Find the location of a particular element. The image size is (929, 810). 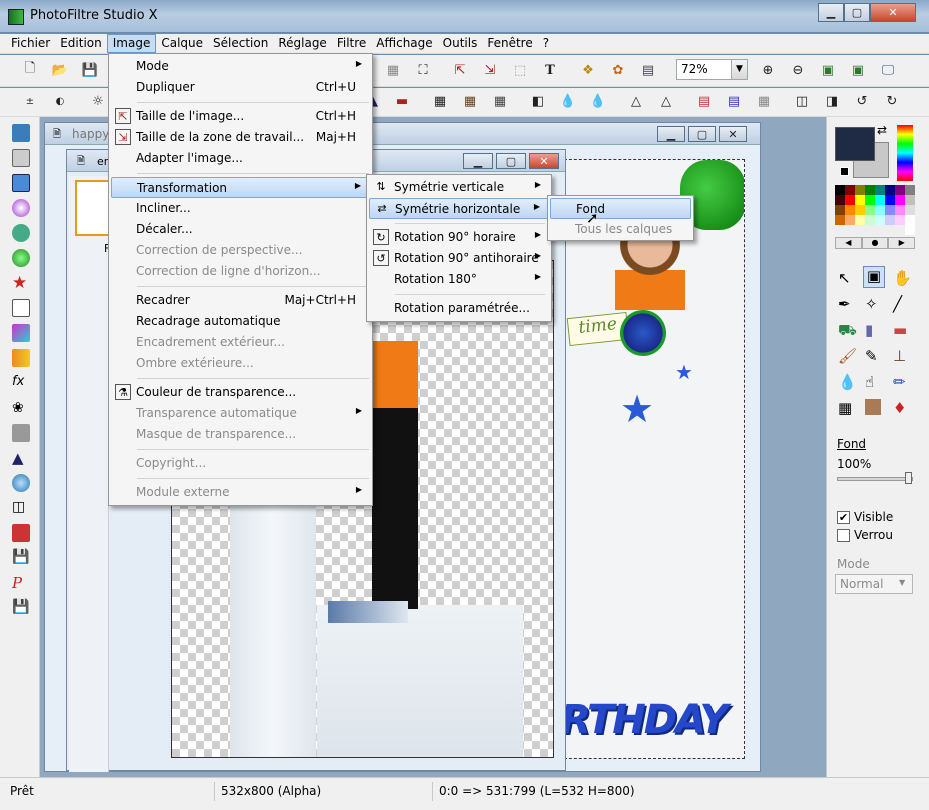

mosaic-3-icon: ▦ is located at coordinates (500, 101).